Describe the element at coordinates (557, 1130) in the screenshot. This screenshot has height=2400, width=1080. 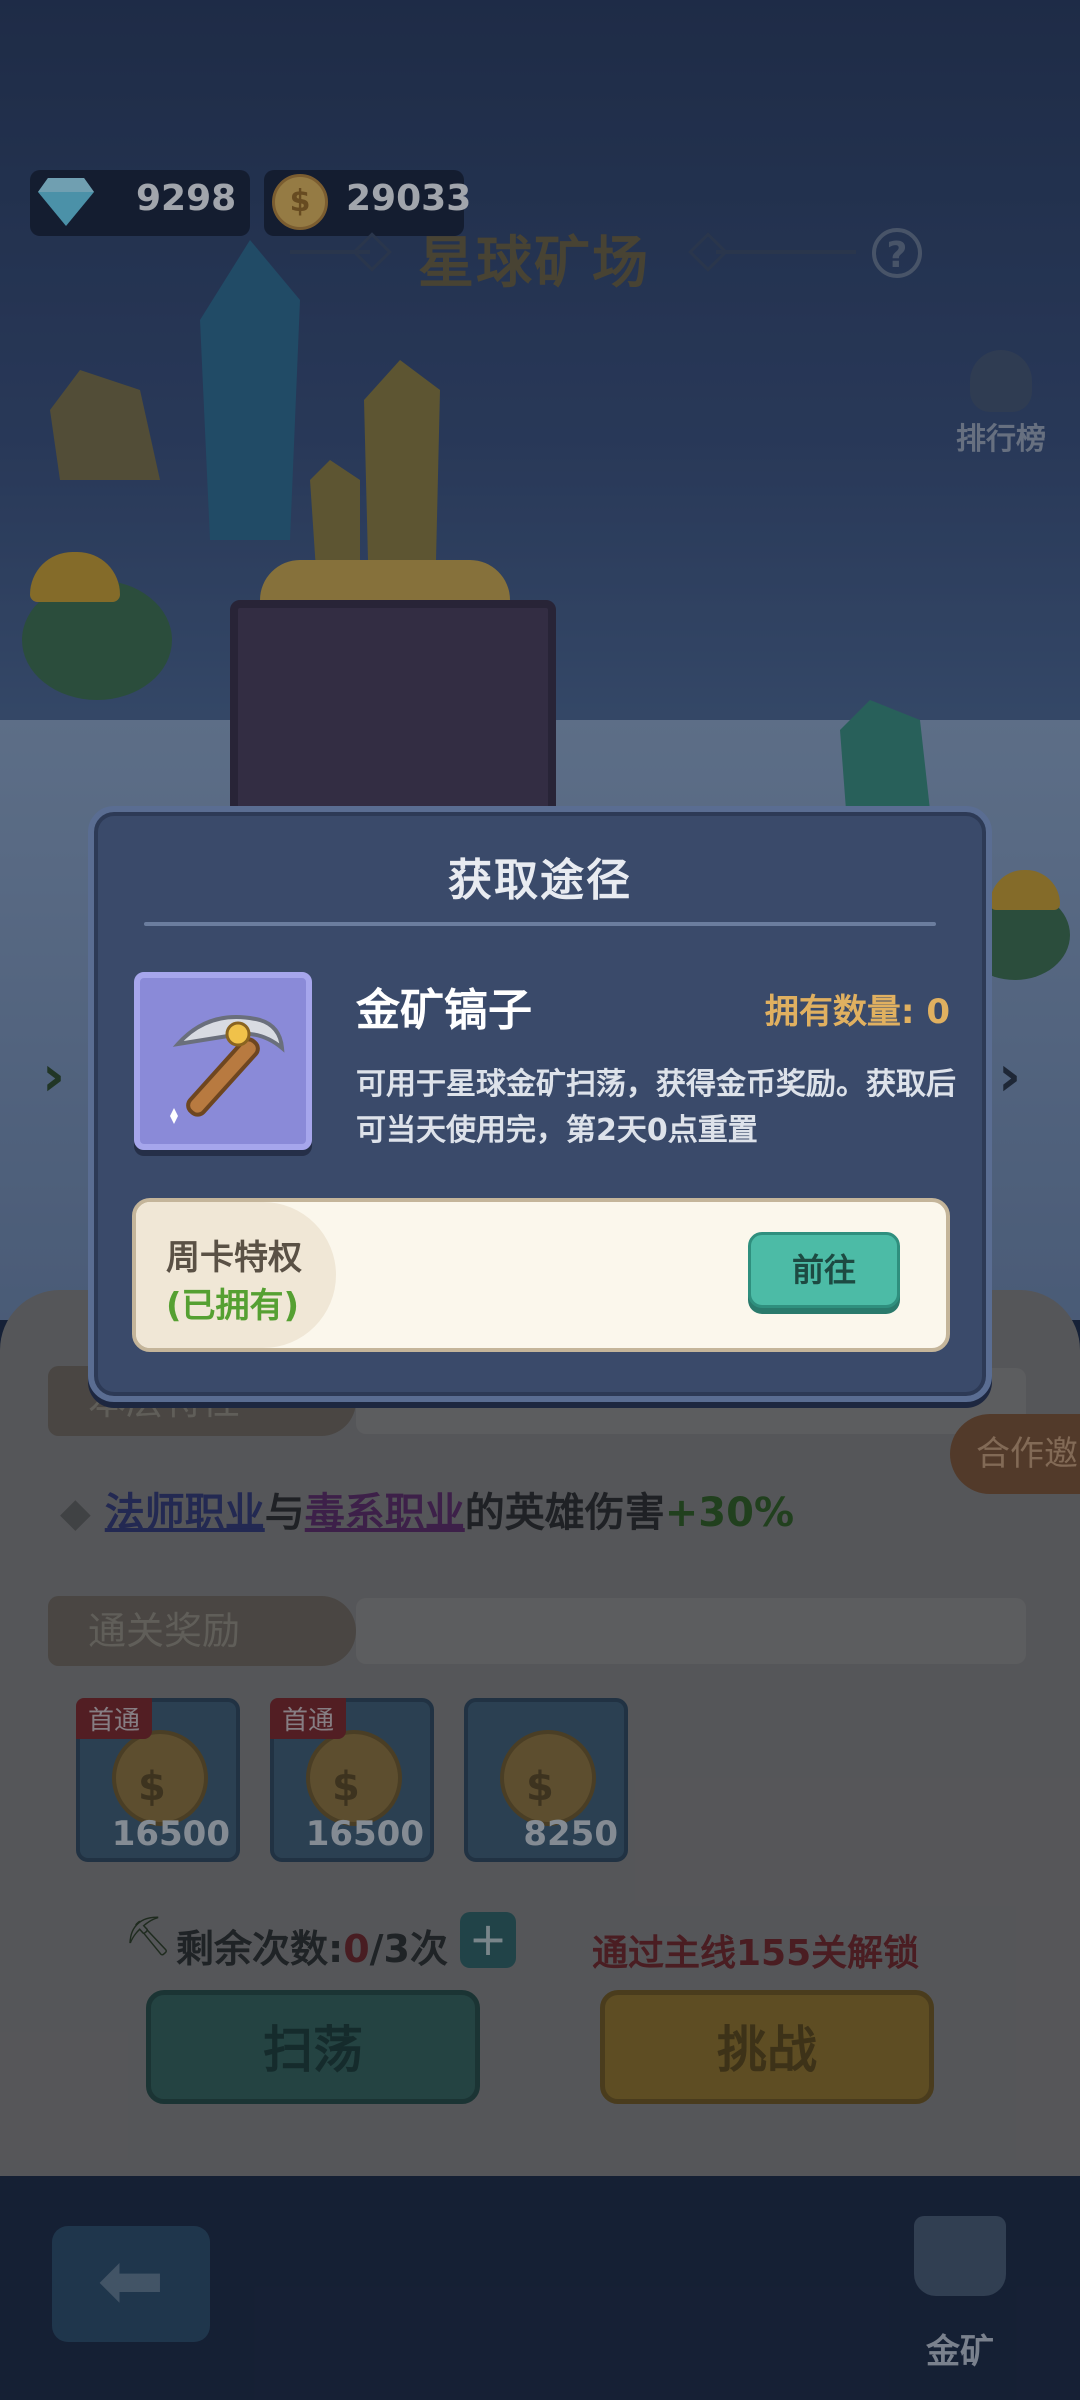
I see `description-line: 可当天使用完，第2天0点重置` at that location.